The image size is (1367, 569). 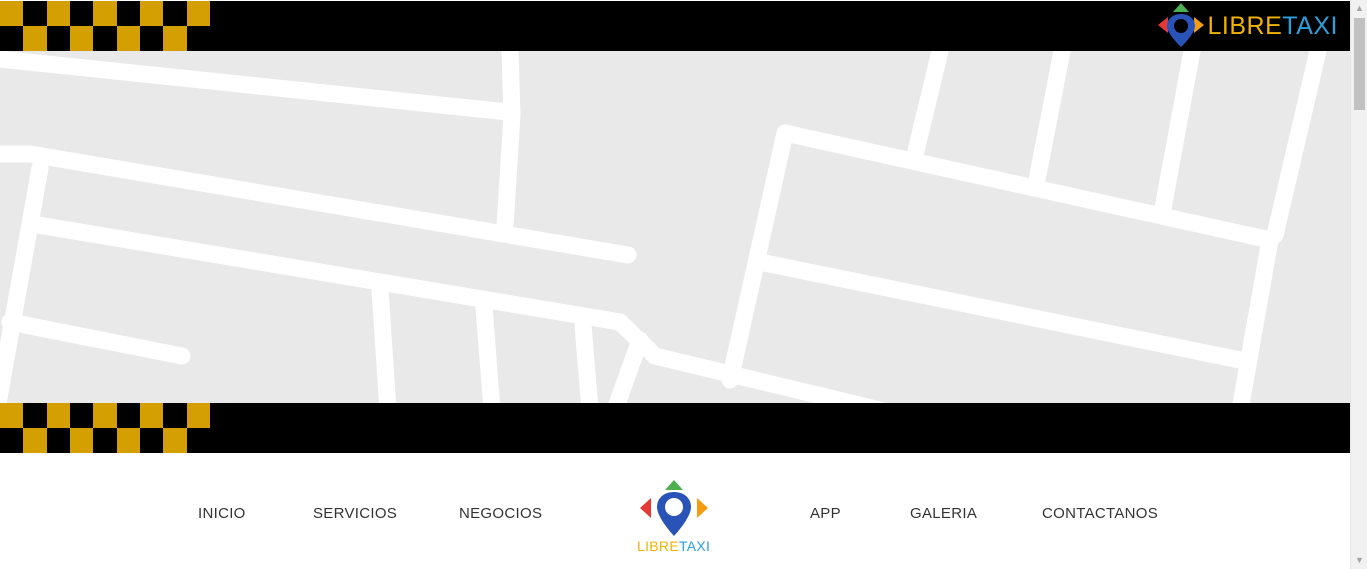 What do you see at coordinates (222, 513) in the screenshot?
I see `nav-link-inicio: INICIO` at bounding box center [222, 513].